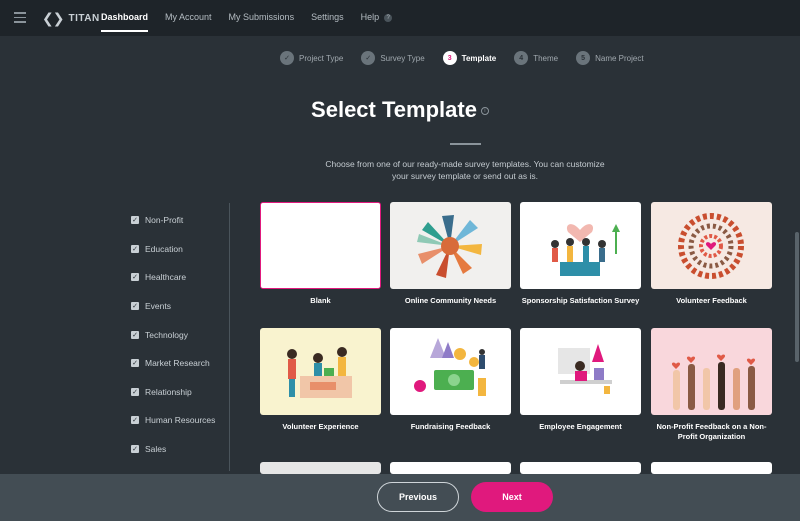  I want to click on nav-dashboard: Dashboard, so click(125, 18).